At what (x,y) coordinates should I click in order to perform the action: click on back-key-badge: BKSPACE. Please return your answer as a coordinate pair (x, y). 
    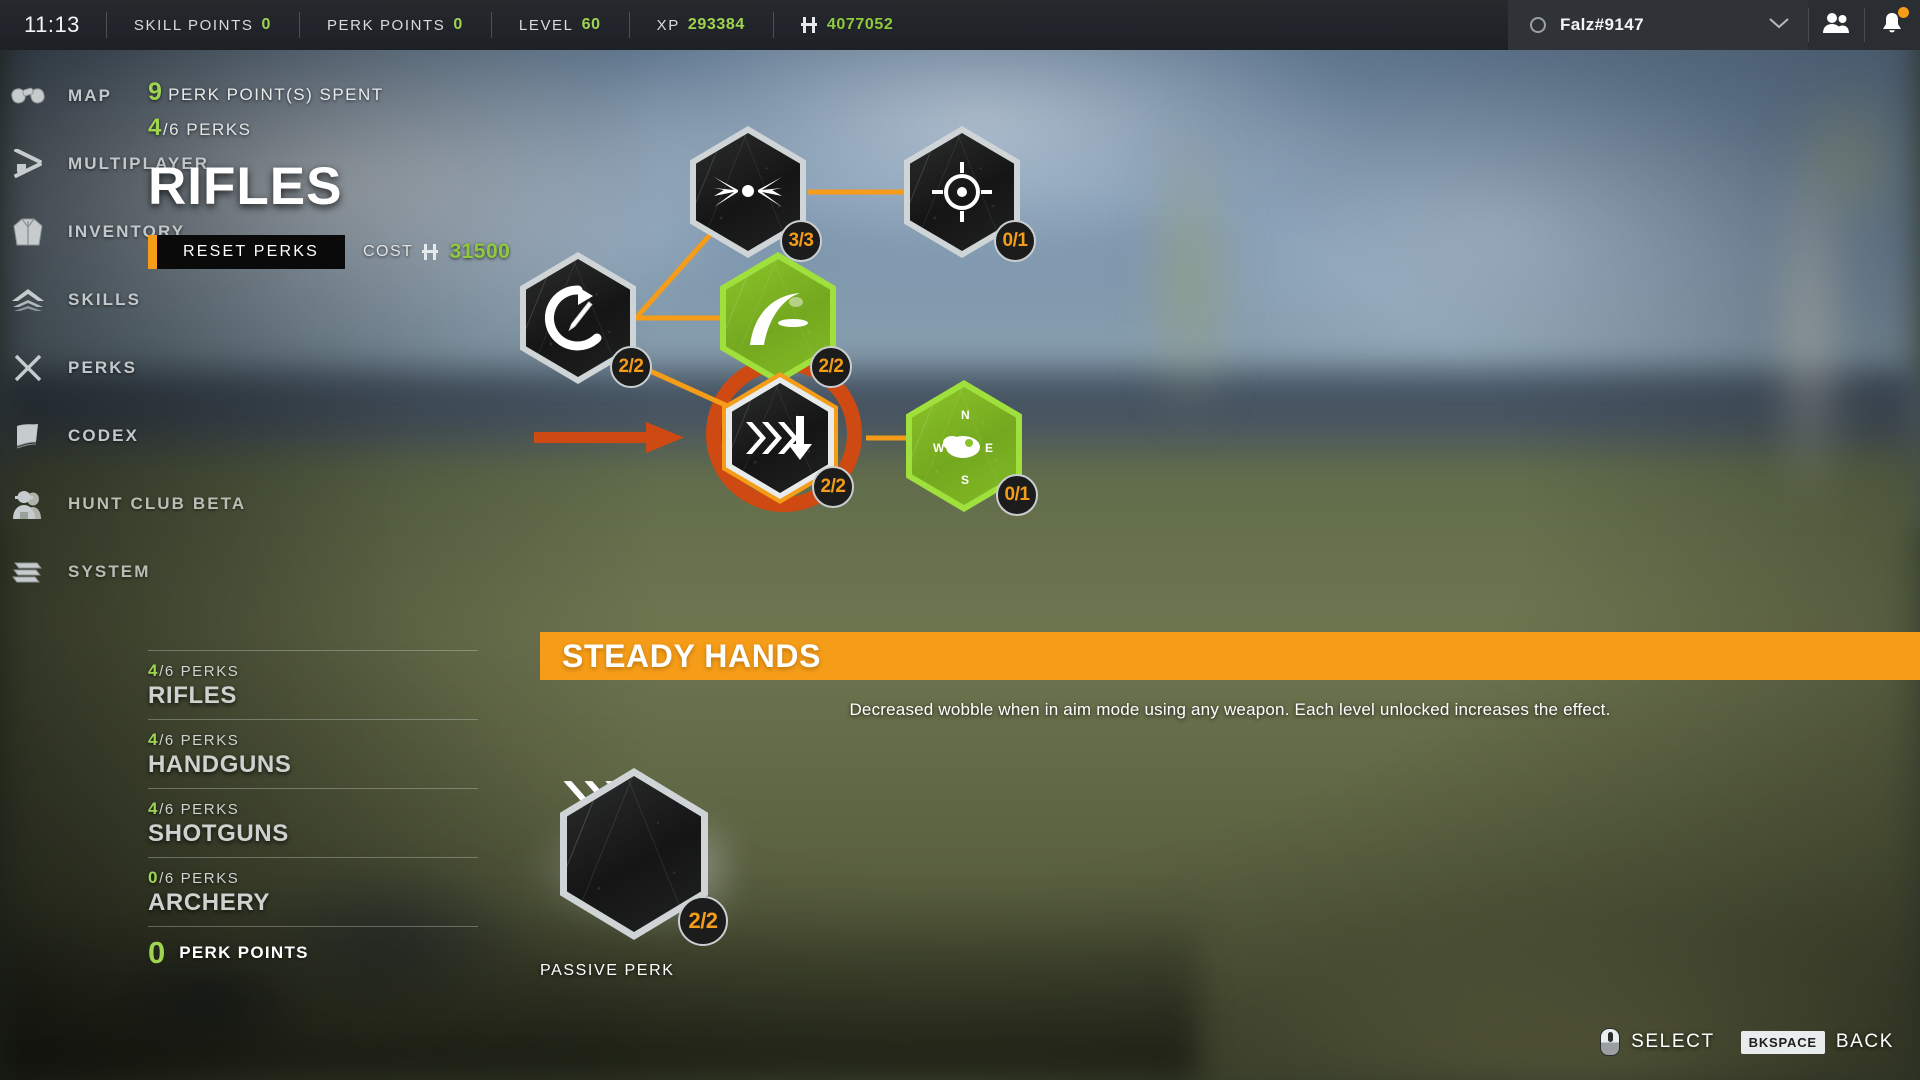
    Looking at the image, I should click on (1782, 1042).